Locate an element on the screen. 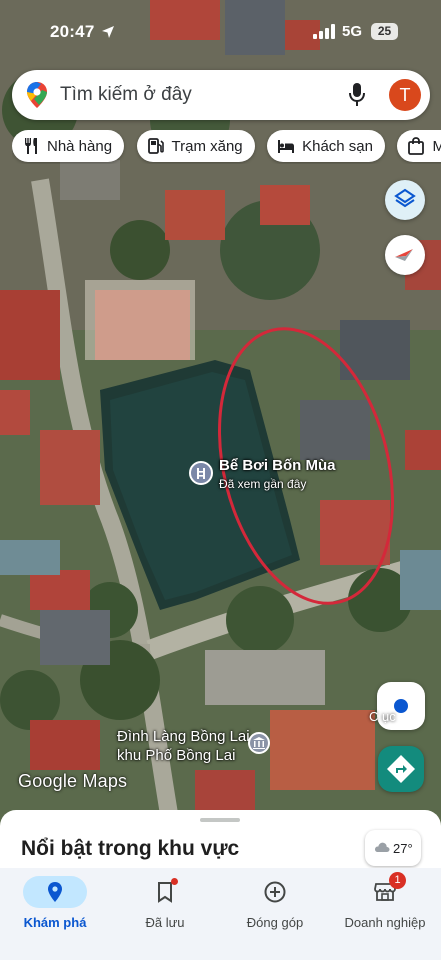 This screenshot has width=441, height=960. microphone-icon is located at coordinates (357, 95).